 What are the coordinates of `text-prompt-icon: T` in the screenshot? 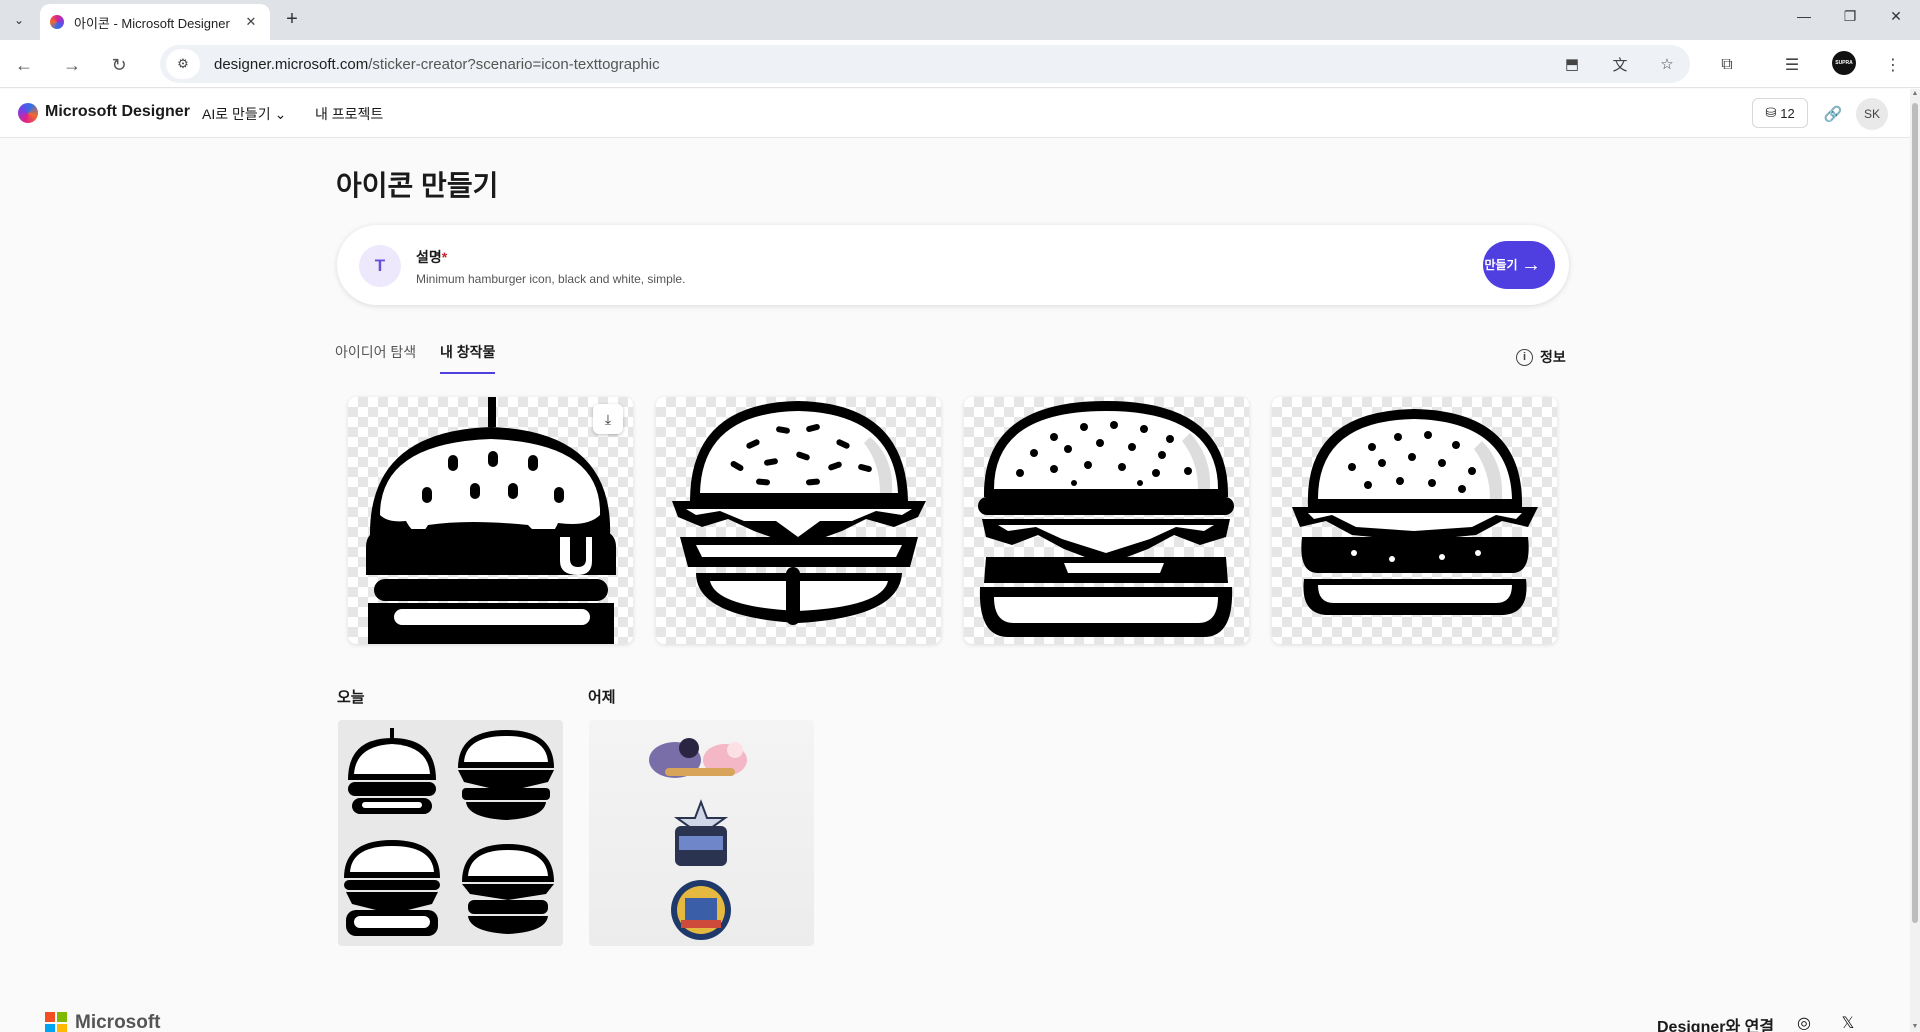 It's located at (380, 266).